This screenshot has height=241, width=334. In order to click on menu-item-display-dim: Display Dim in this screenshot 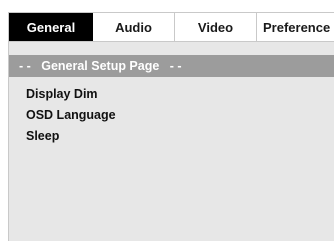, I will do `click(71, 94)`.